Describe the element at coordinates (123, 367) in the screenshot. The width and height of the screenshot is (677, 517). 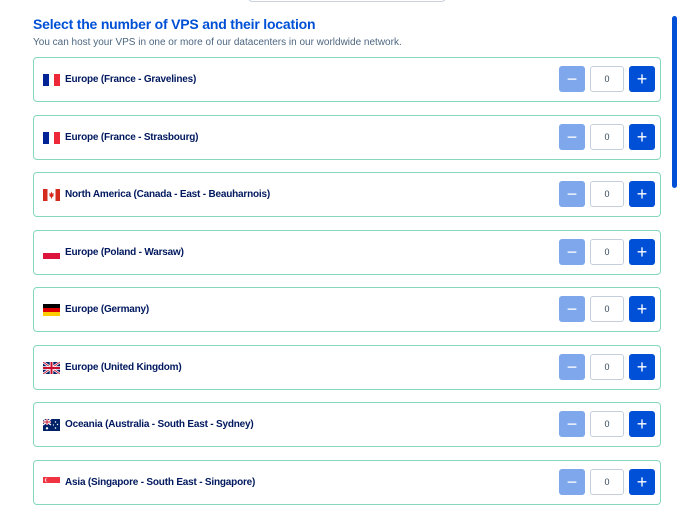
I see `location-label: Europe (United Kingdom)` at that location.